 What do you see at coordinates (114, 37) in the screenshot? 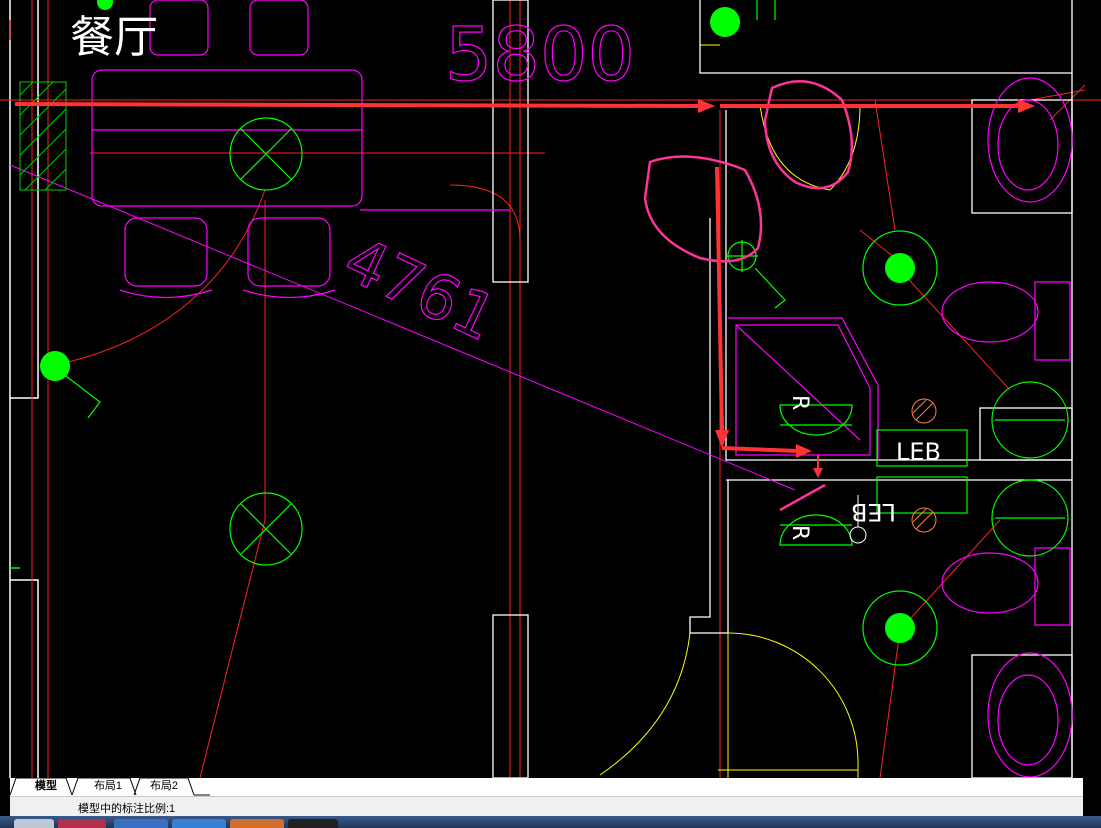
I see `room-label: 餐厅` at bounding box center [114, 37].